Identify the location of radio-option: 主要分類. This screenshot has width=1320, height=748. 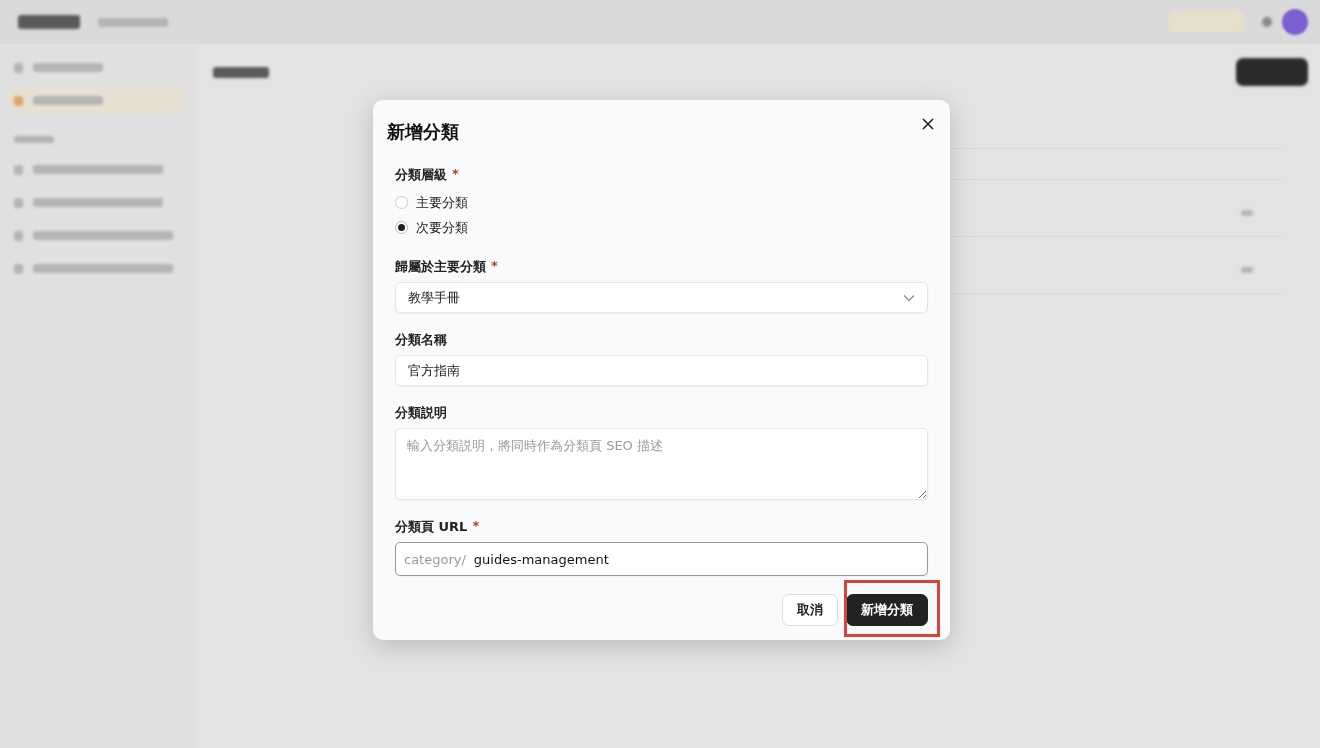
(431, 202).